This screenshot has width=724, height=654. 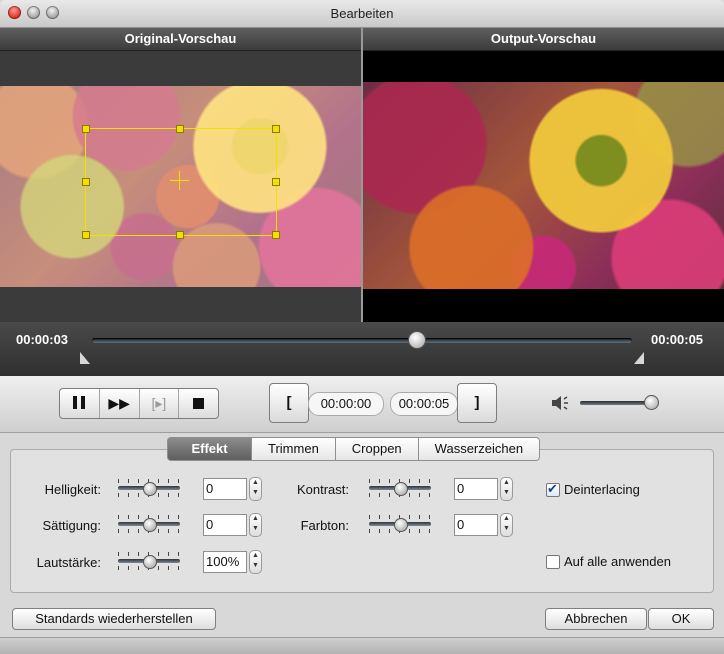 What do you see at coordinates (362, 340) in the screenshot?
I see `timeline-track` at bounding box center [362, 340].